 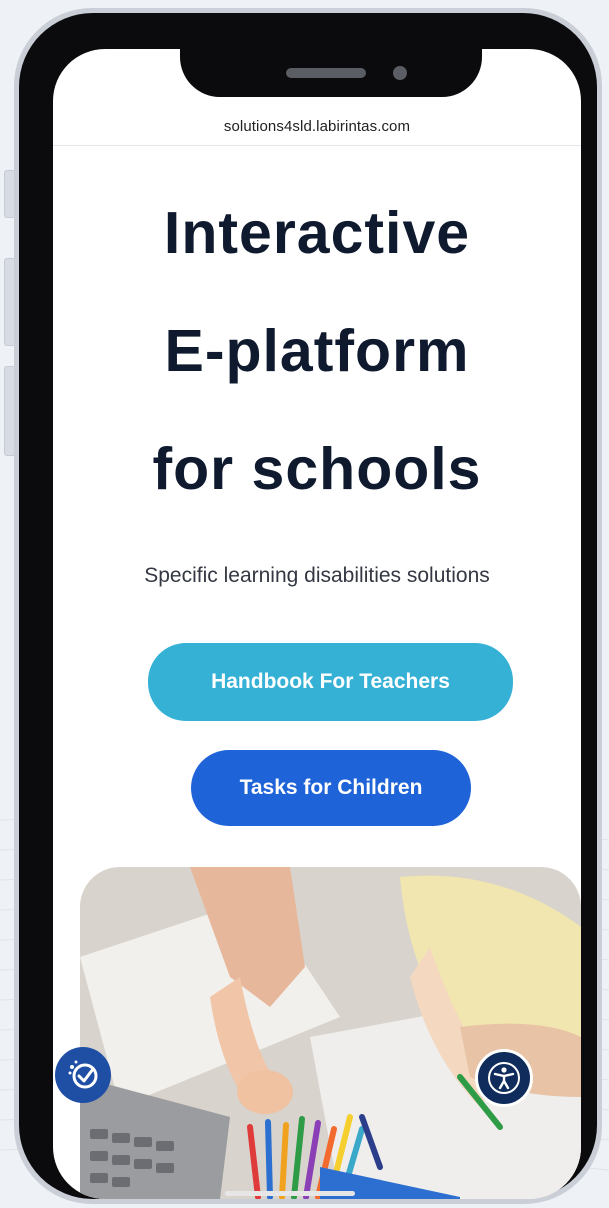 I want to click on hero-title-line-2: E-platform, so click(x=317, y=351).